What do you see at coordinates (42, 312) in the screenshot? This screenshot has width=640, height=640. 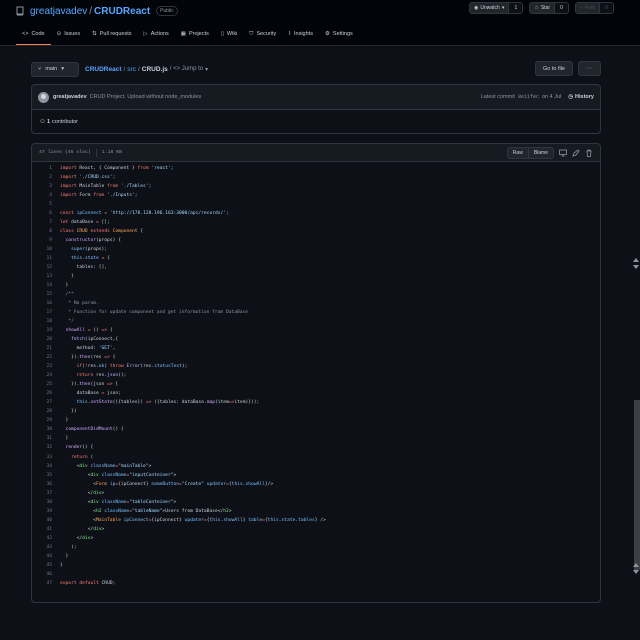 I see `line-number: 17` at bounding box center [42, 312].